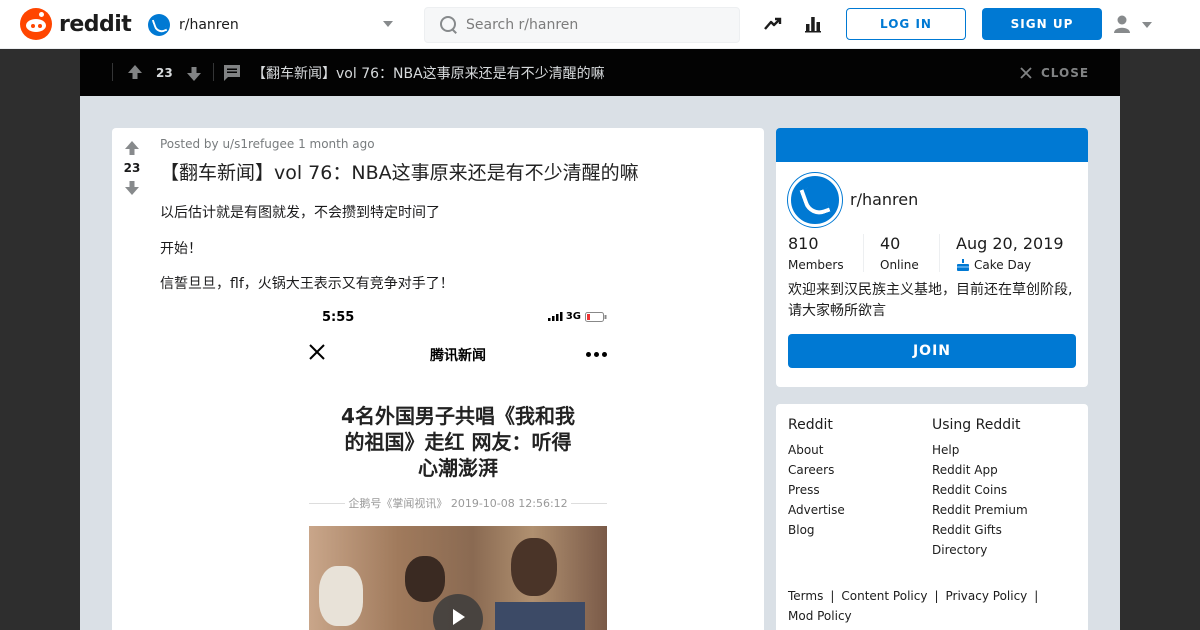 The height and width of the screenshot is (630, 1200). I want to click on post-paragraph: 开始！, so click(181, 249).